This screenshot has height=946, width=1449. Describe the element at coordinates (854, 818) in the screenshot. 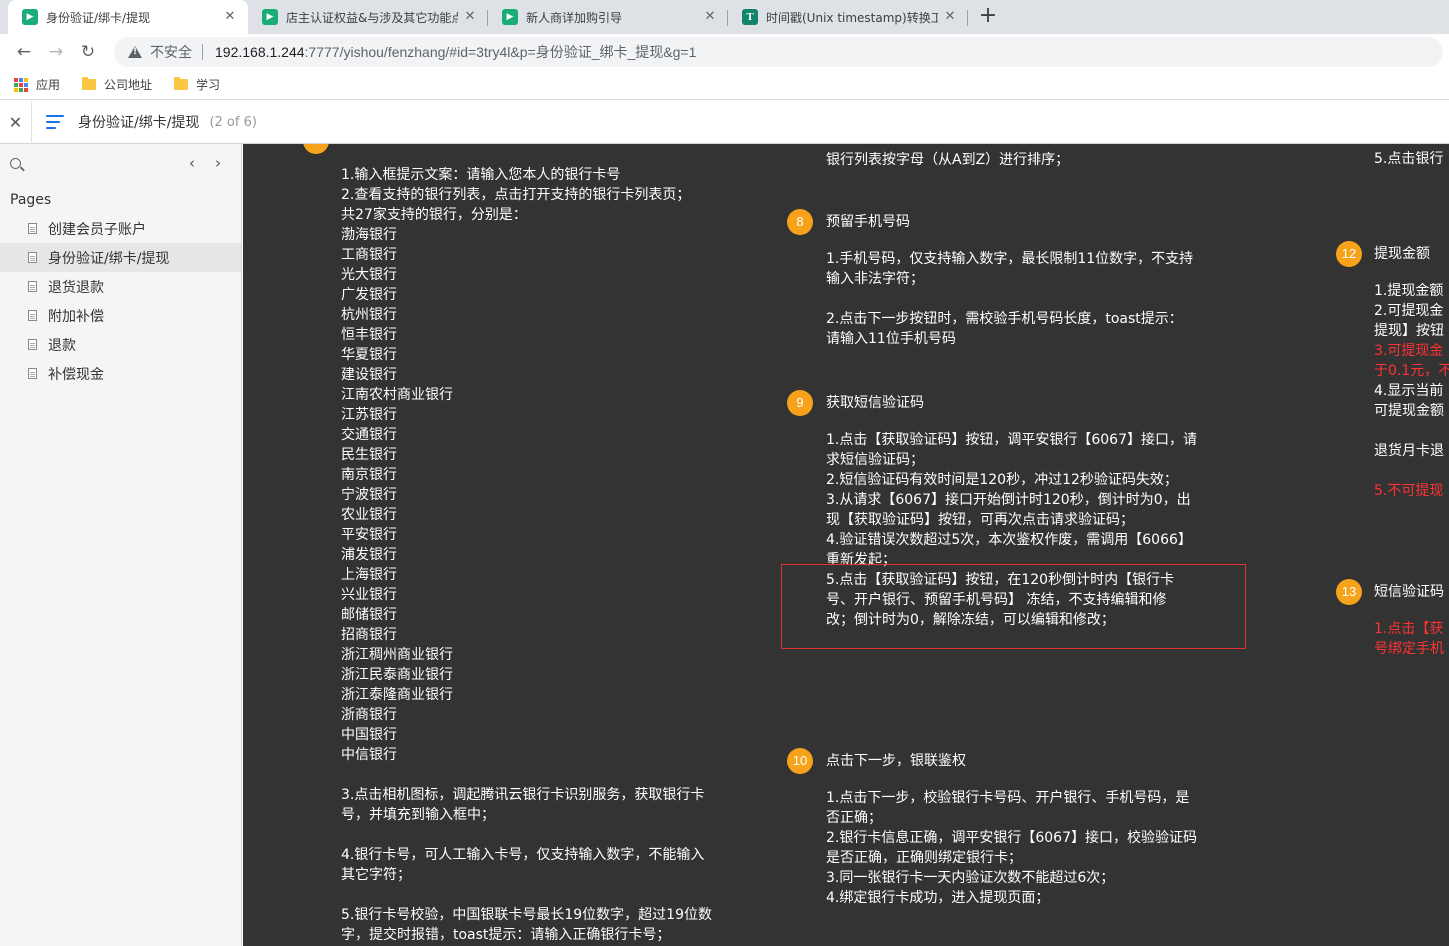

I see `note-line: 否正确；` at that location.